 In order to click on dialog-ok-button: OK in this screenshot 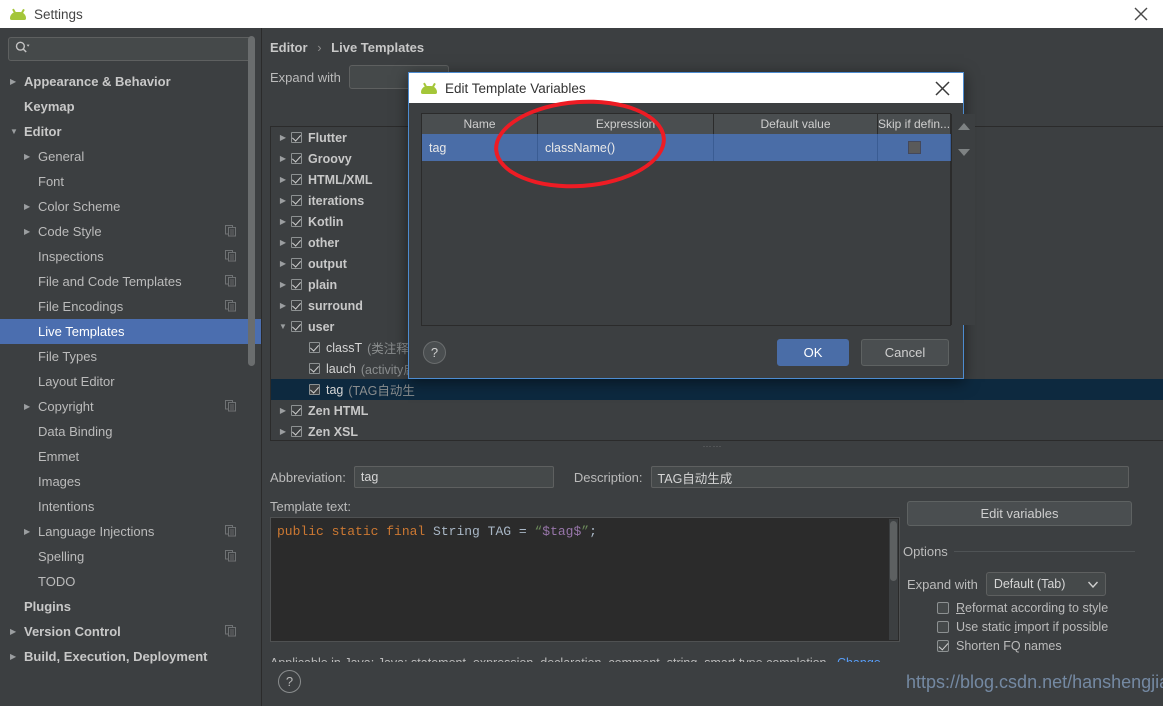, I will do `click(813, 352)`.